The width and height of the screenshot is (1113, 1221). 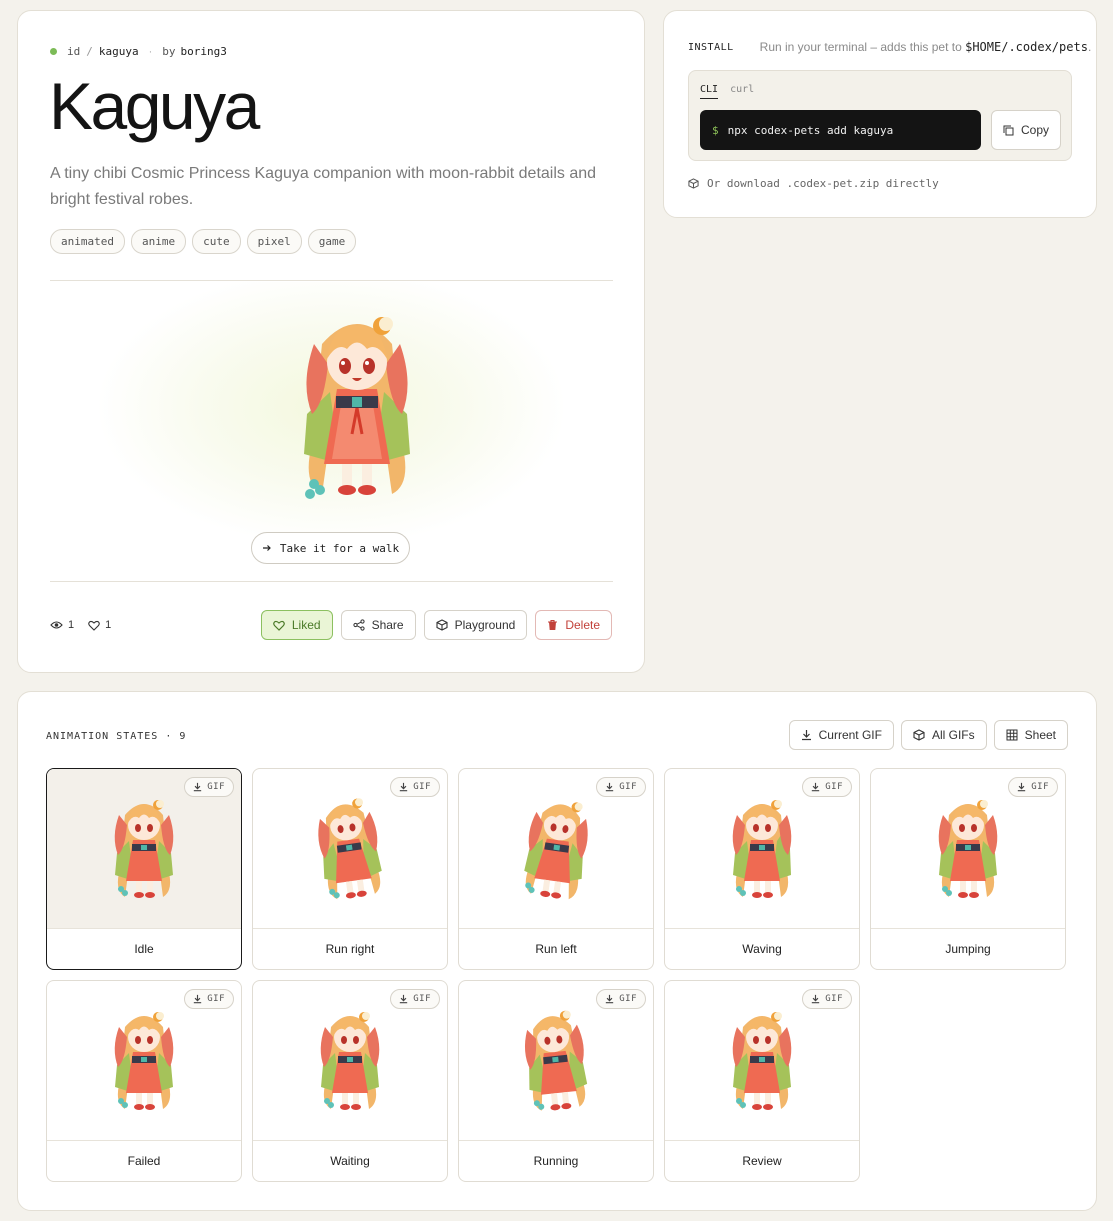 What do you see at coordinates (475, 625) in the screenshot?
I see `playground-button: Playground` at bounding box center [475, 625].